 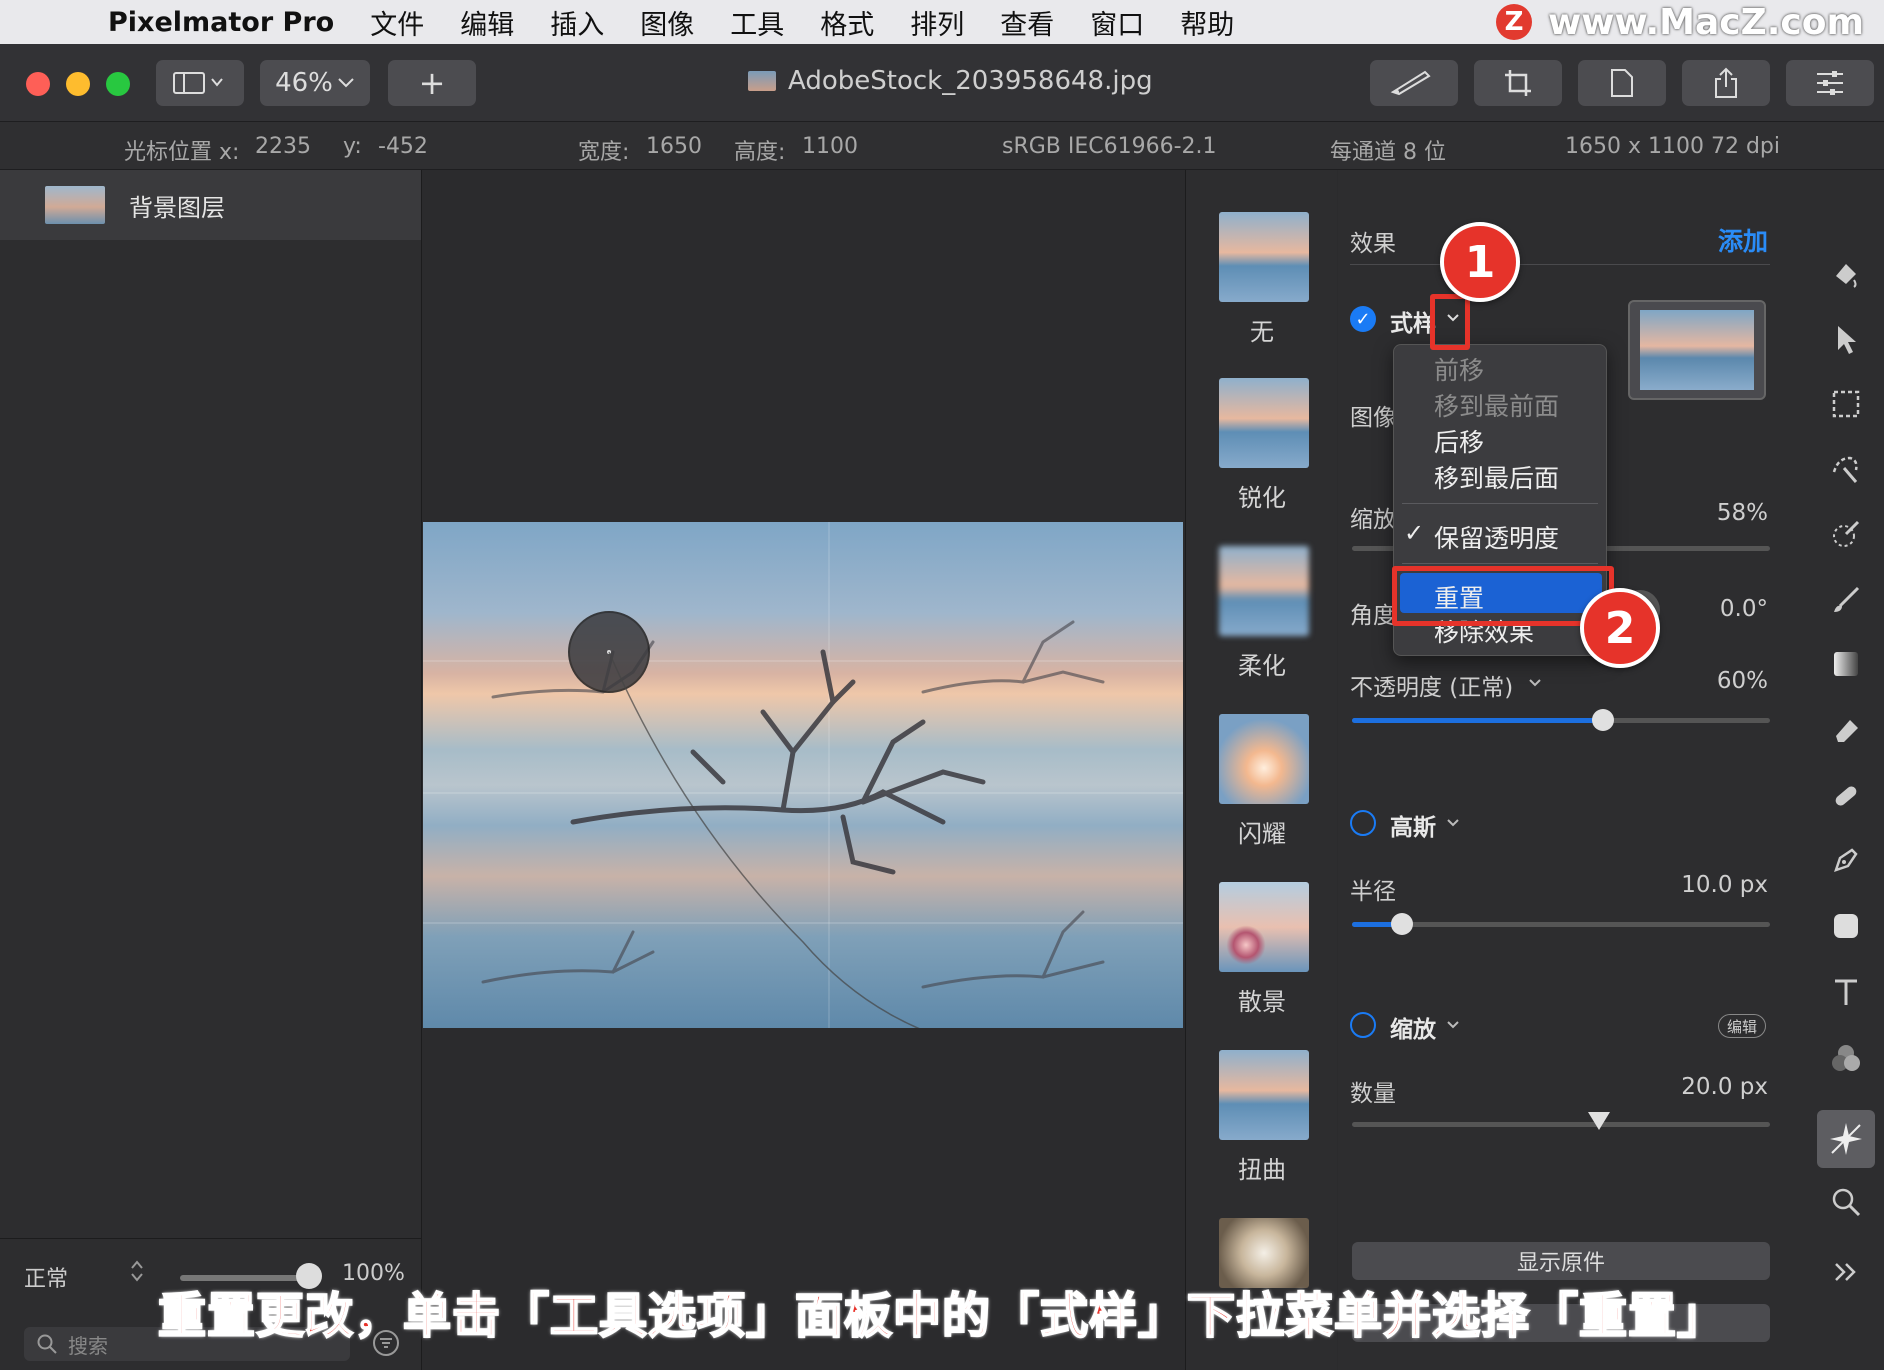 What do you see at coordinates (1262, 495) in the screenshot?
I see `effect-sharpen-label: 锐化` at bounding box center [1262, 495].